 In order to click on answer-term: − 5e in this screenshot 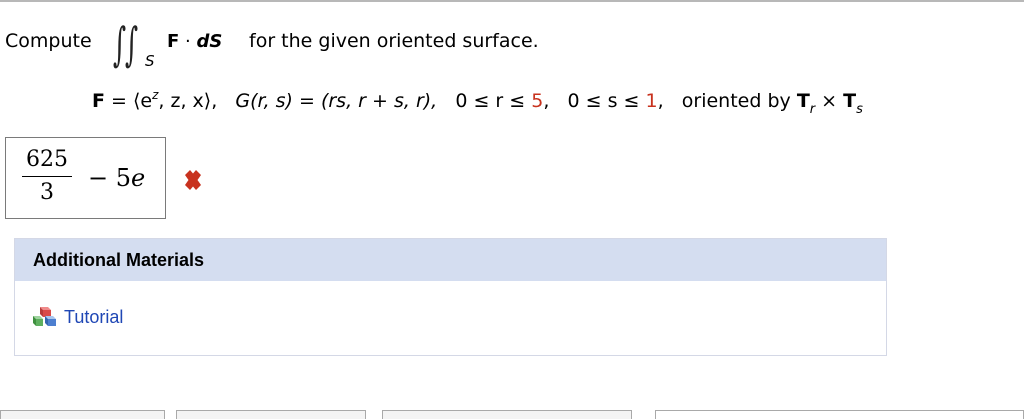, I will do `click(117, 178)`.